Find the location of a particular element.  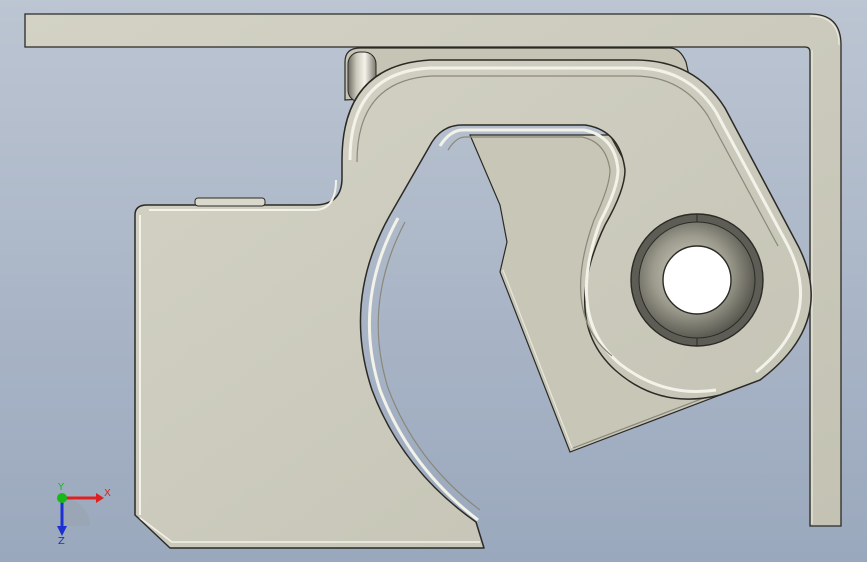

z-axis-label: Z is located at coordinates (61, 541).